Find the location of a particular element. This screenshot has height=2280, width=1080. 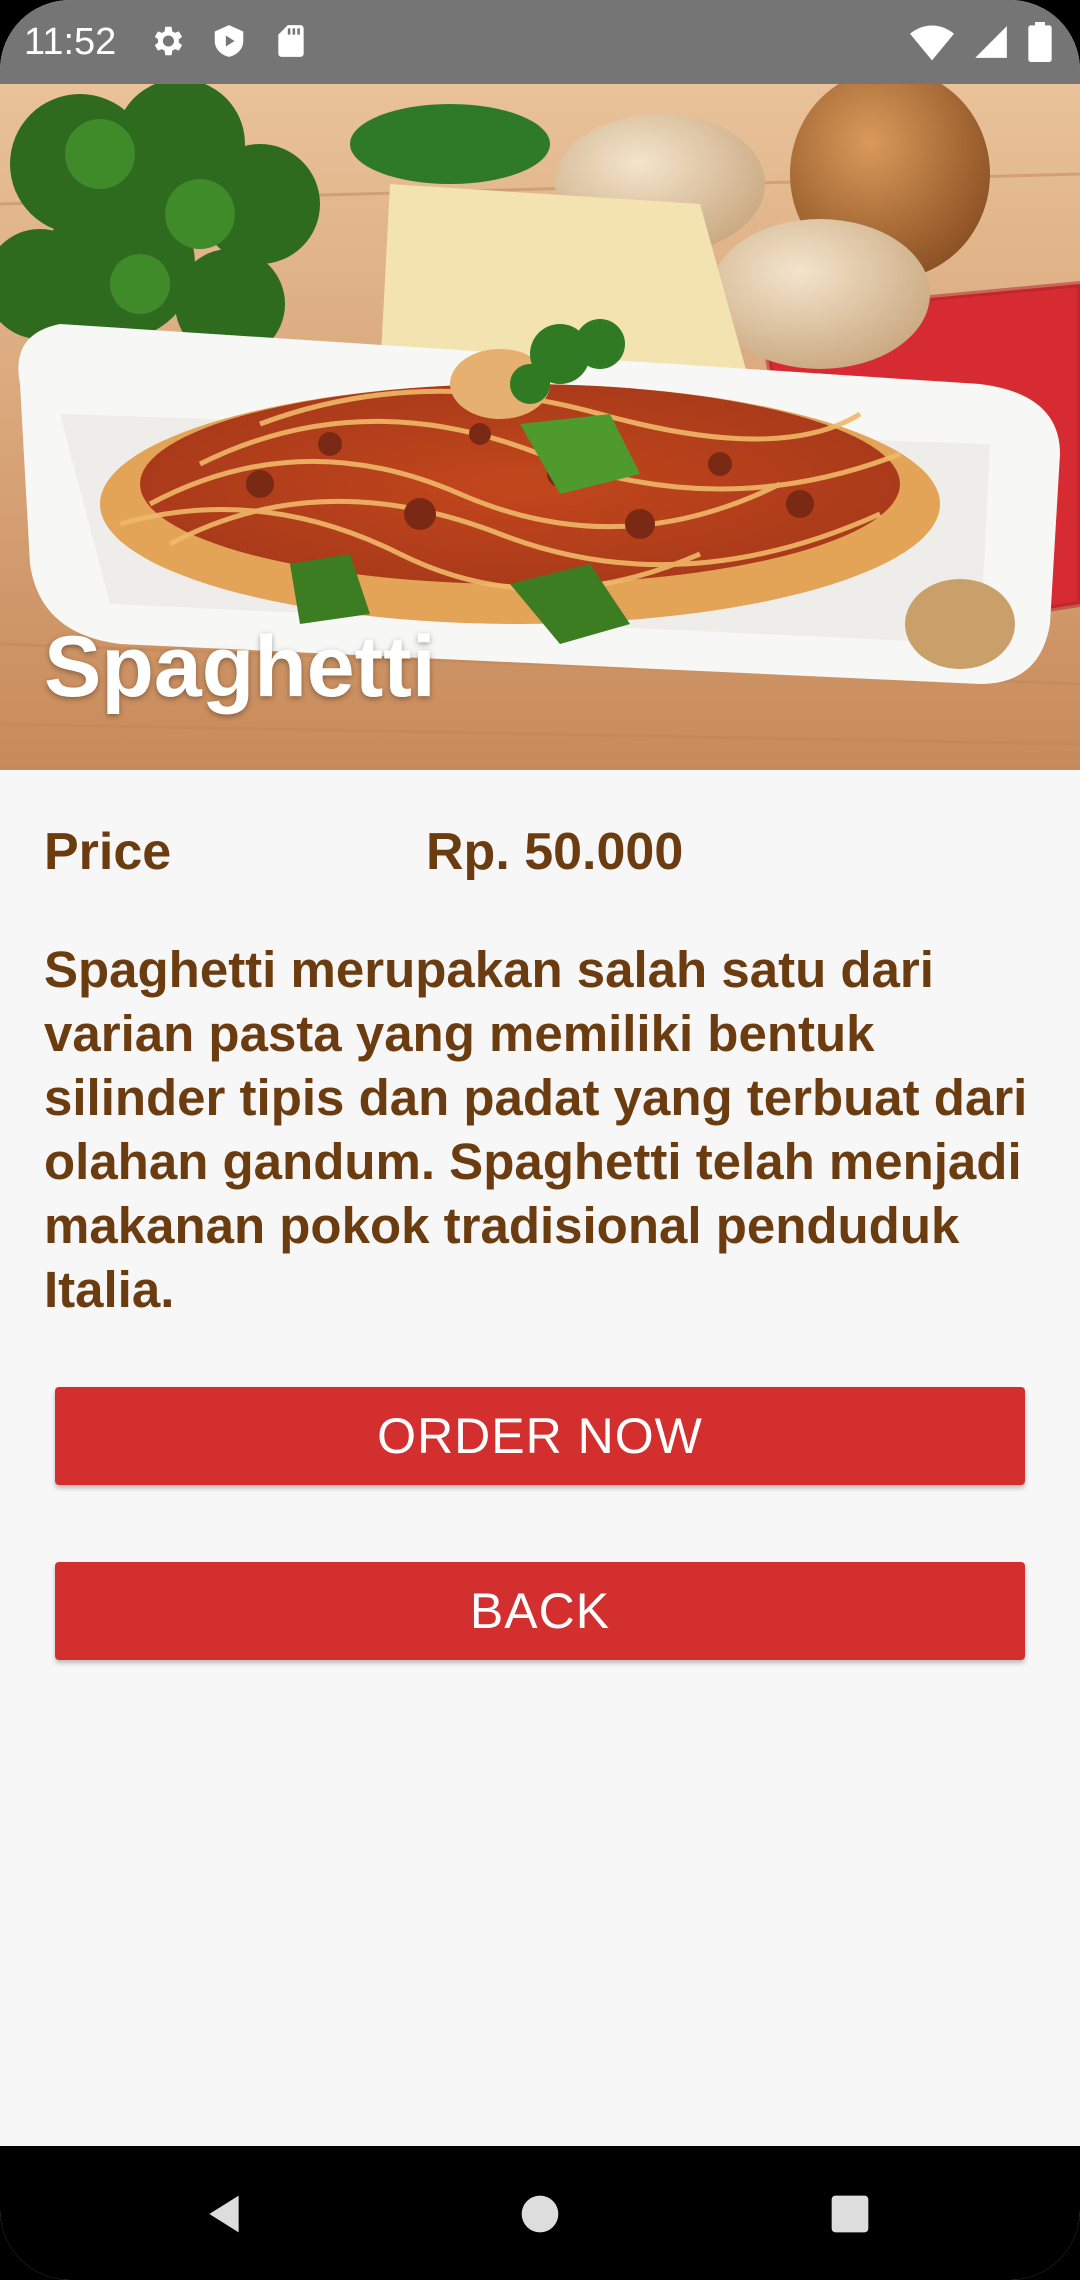

home-icon is located at coordinates (540, 2214).